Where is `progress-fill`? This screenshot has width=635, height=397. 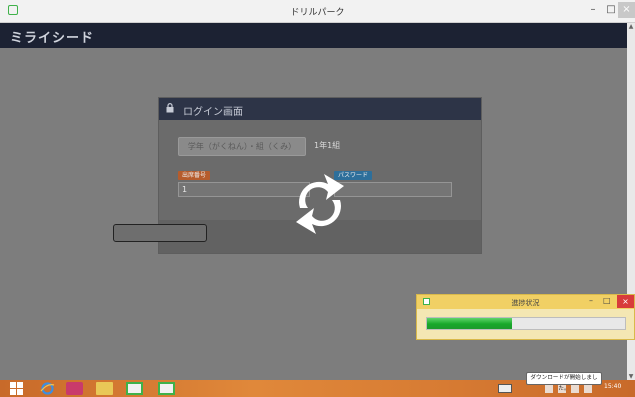 progress-fill is located at coordinates (470, 323).